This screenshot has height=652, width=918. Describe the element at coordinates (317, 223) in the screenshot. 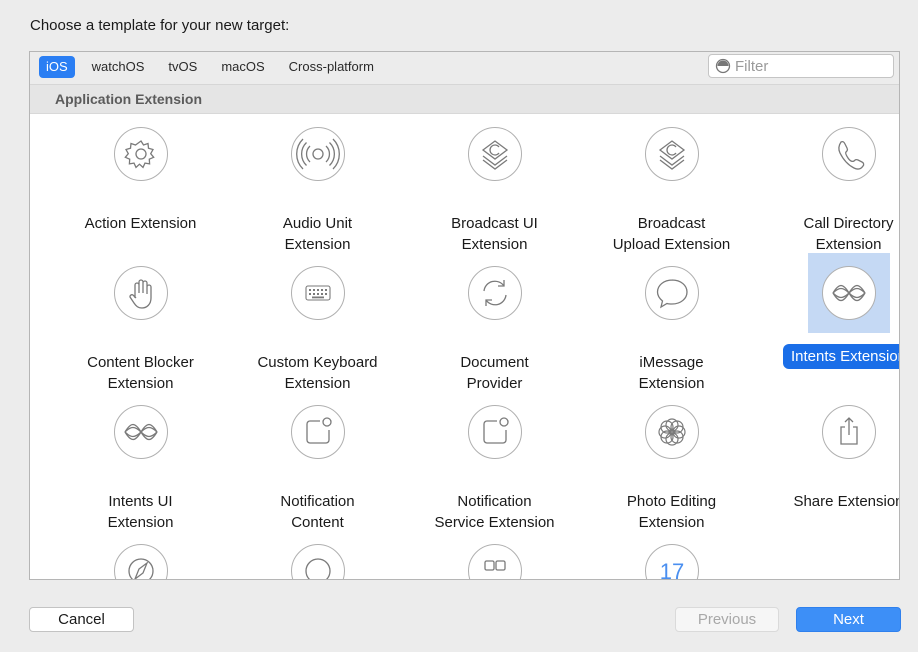

I see `template-label-line1: Audio Unit` at that location.